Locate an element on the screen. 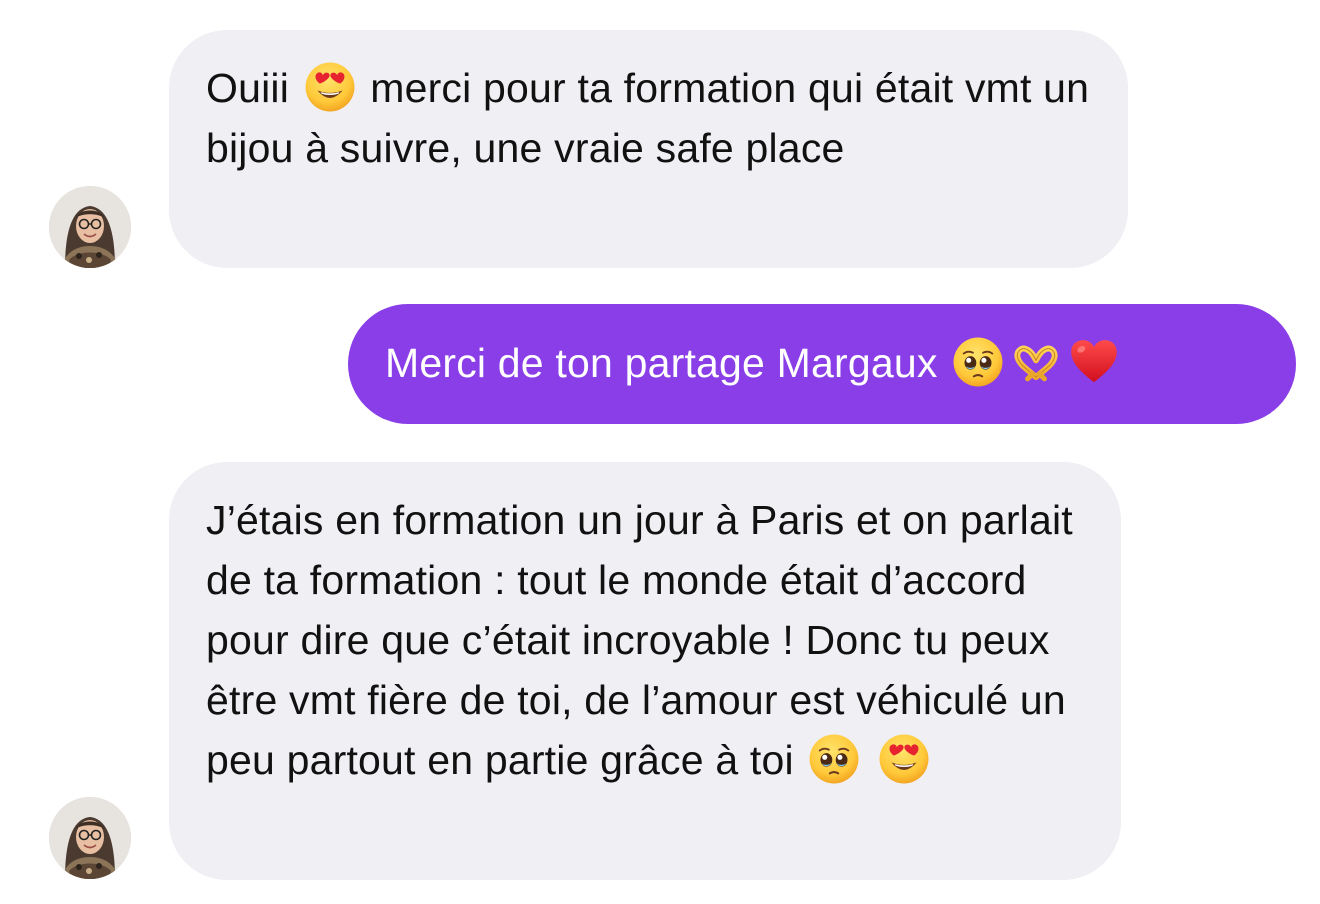 The height and width of the screenshot is (904, 1320). outgoing-message-bubble: Merci de ton partage Margaux is located at coordinates (822, 364).